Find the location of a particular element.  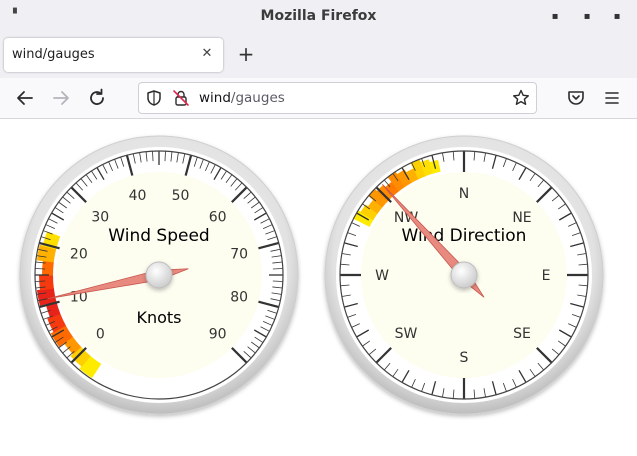

forward-button is located at coordinates (61, 98).